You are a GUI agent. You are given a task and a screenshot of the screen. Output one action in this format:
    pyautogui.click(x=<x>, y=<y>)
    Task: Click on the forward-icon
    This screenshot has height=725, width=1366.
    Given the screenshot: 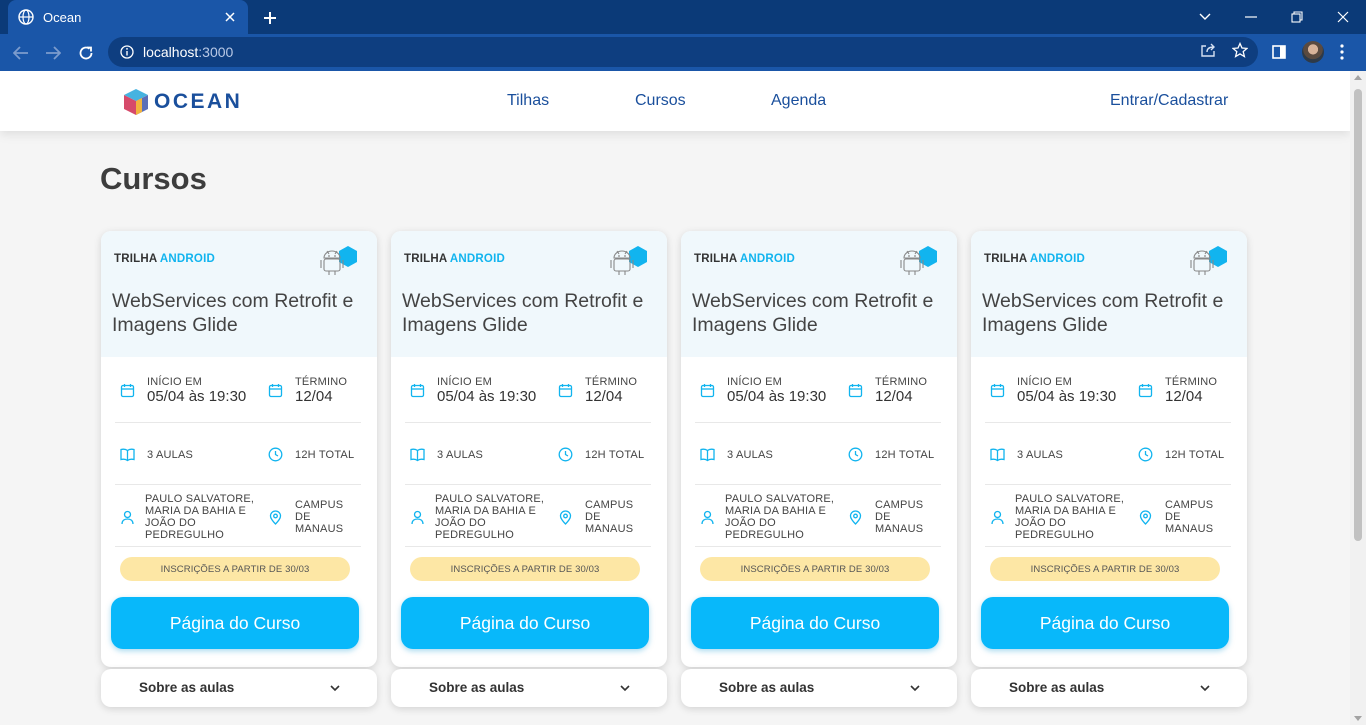 What is the action you would take?
    pyautogui.click(x=53, y=53)
    